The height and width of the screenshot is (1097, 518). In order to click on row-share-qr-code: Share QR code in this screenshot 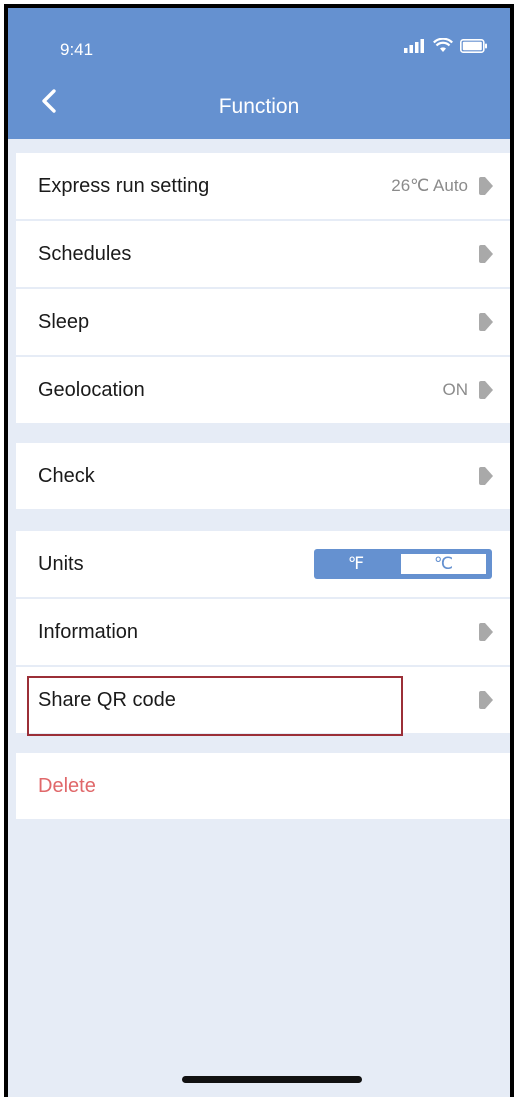, I will do `click(263, 700)`.